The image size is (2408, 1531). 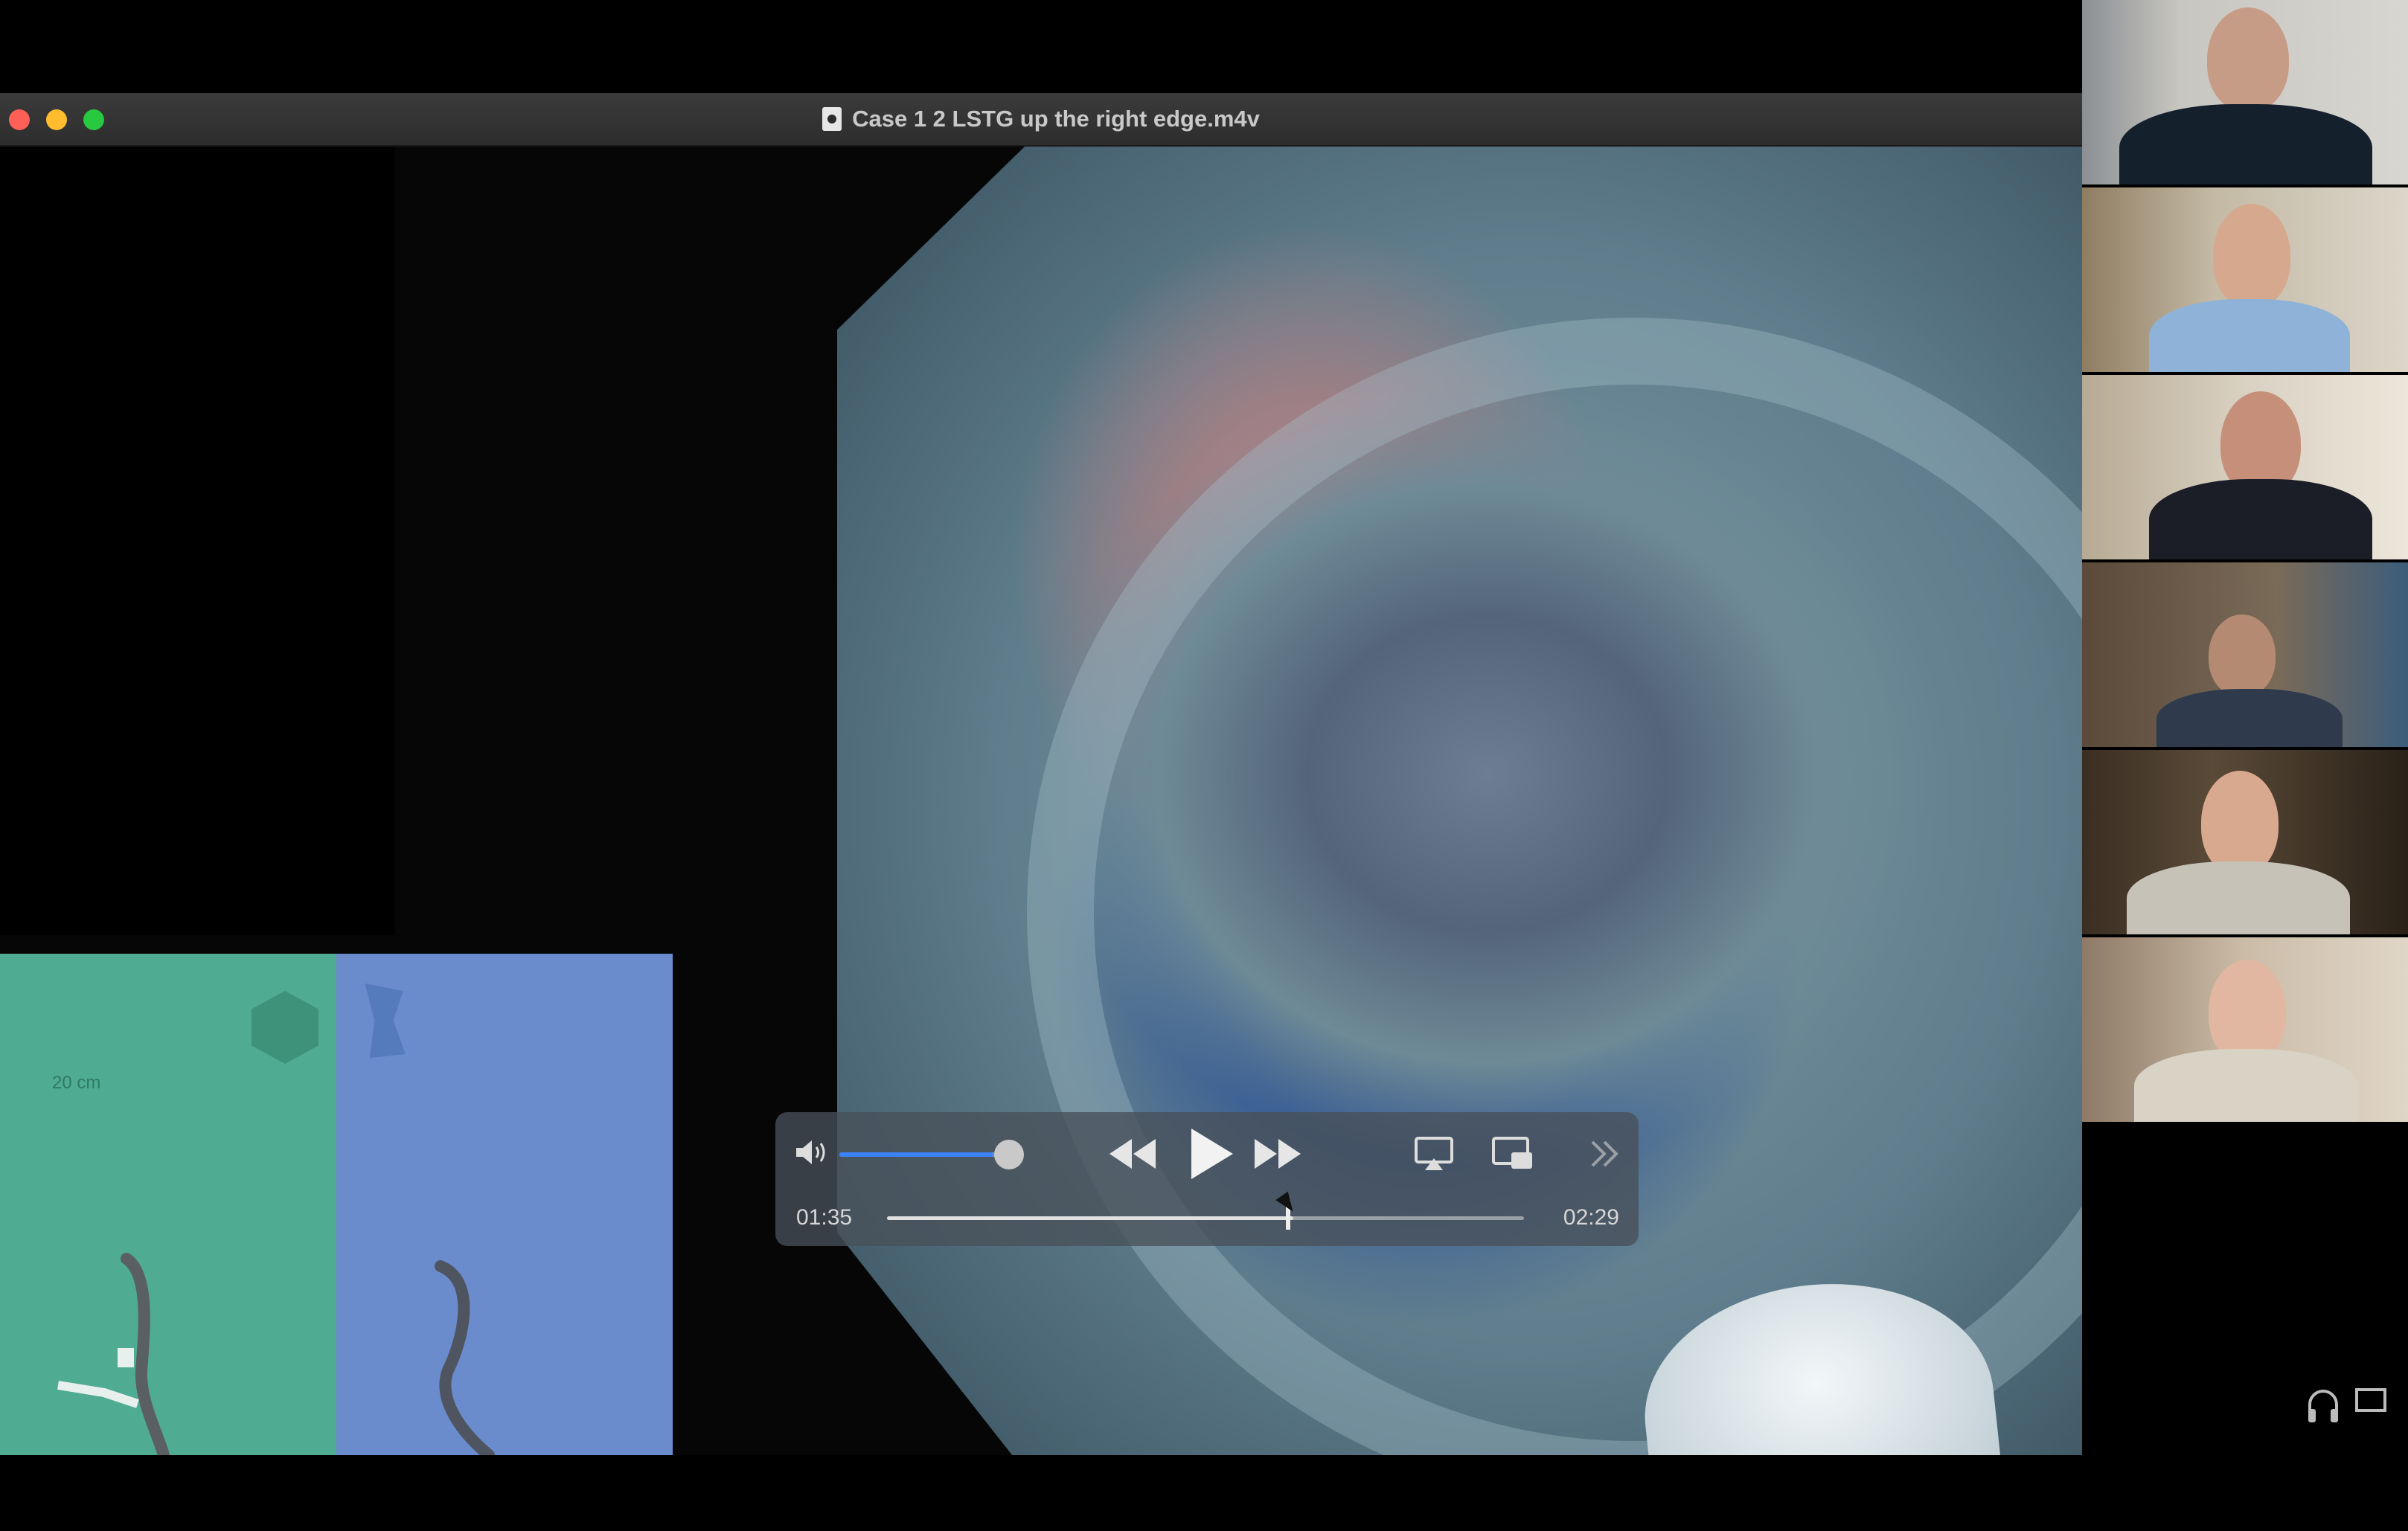 I want to click on scope-path-right-icon, so click(x=465, y=1357).